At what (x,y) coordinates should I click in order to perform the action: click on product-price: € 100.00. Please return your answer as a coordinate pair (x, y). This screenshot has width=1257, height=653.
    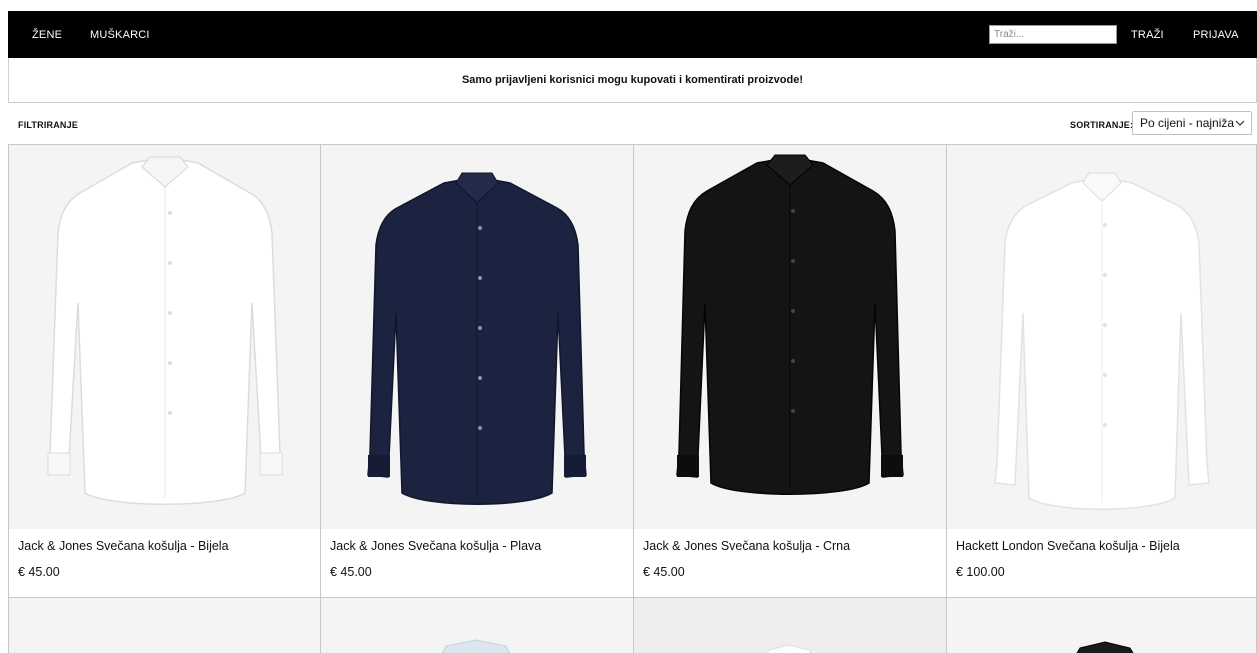
    Looking at the image, I should click on (980, 572).